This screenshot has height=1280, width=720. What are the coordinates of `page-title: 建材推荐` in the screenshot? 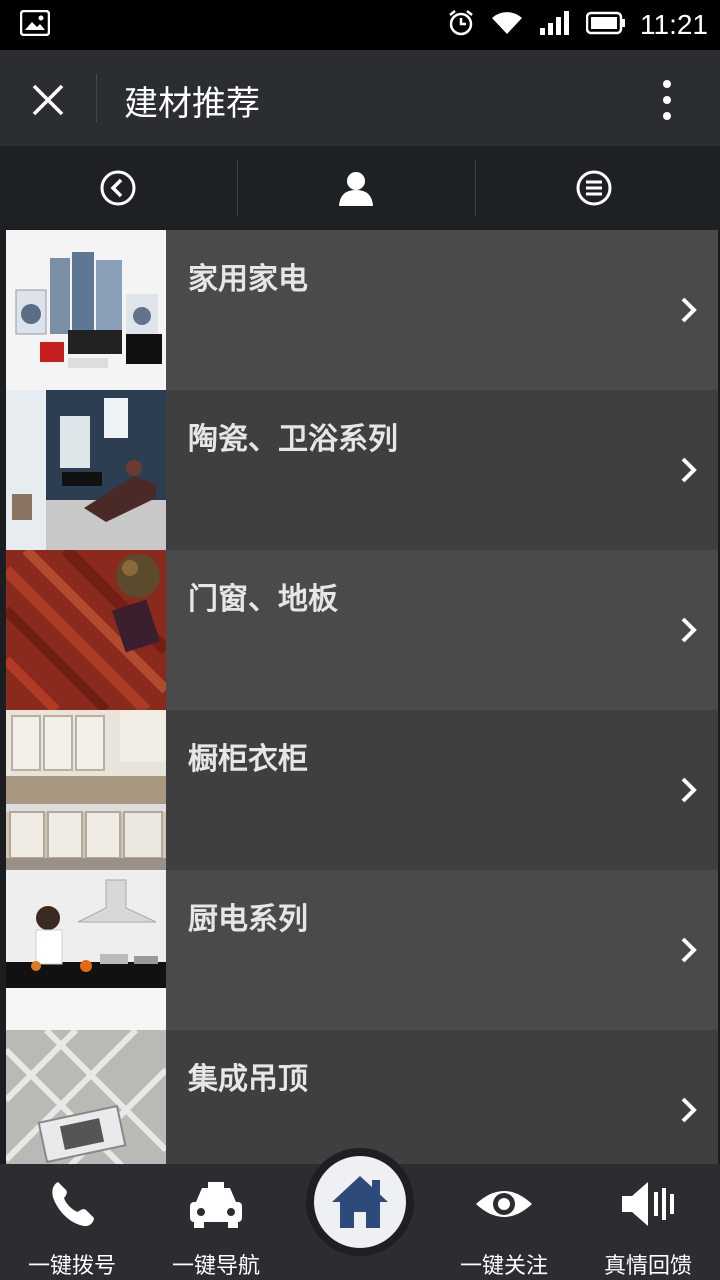 It's located at (192, 104).